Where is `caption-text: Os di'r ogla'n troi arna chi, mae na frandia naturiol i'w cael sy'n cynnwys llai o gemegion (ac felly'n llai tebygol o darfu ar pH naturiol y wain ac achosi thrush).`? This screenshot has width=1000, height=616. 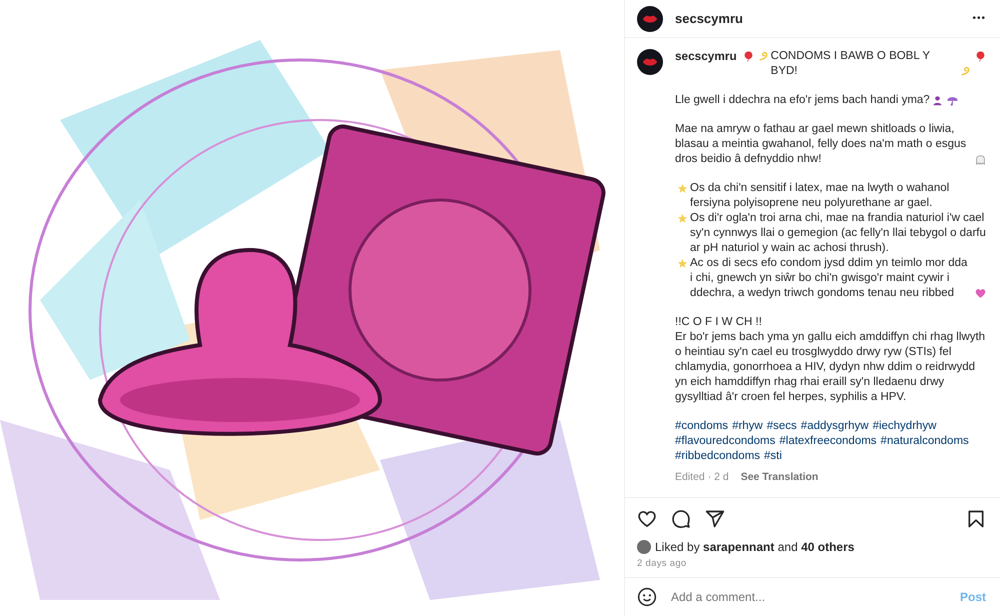
caption-text: Os di'r ogla'n troi arna chi, mae na frandia naturiol i'w cael sy'n cynnwys llai o gemegion (ac felly'n llai tebygol o darfu ar pH naturiol y wain ac achosi thrush). is located at coordinates (838, 233).